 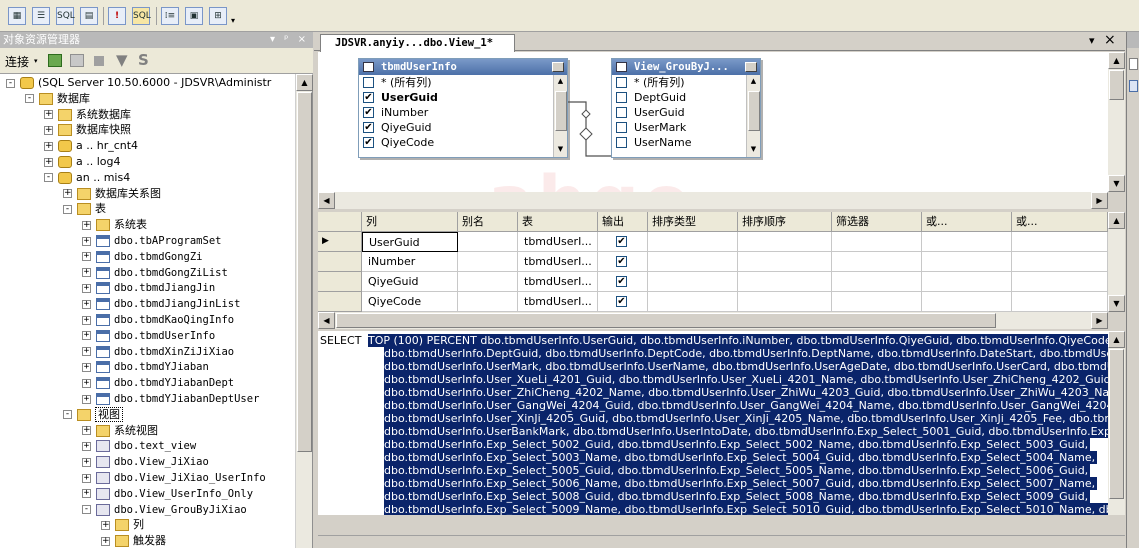 I want to click on tree-node: + dbo.tbmdJiangJin, so click(x=148, y=288).